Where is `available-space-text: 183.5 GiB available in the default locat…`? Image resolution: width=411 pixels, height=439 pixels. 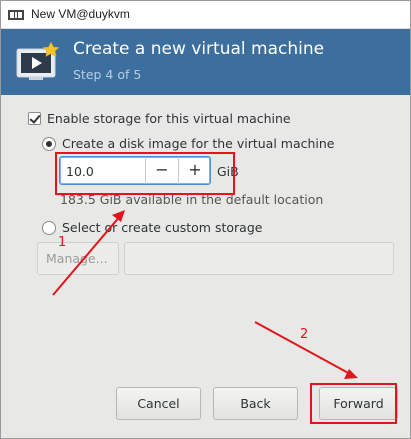
available-space-text: 183.5 GiB available in the default locat… is located at coordinates (192, 199).